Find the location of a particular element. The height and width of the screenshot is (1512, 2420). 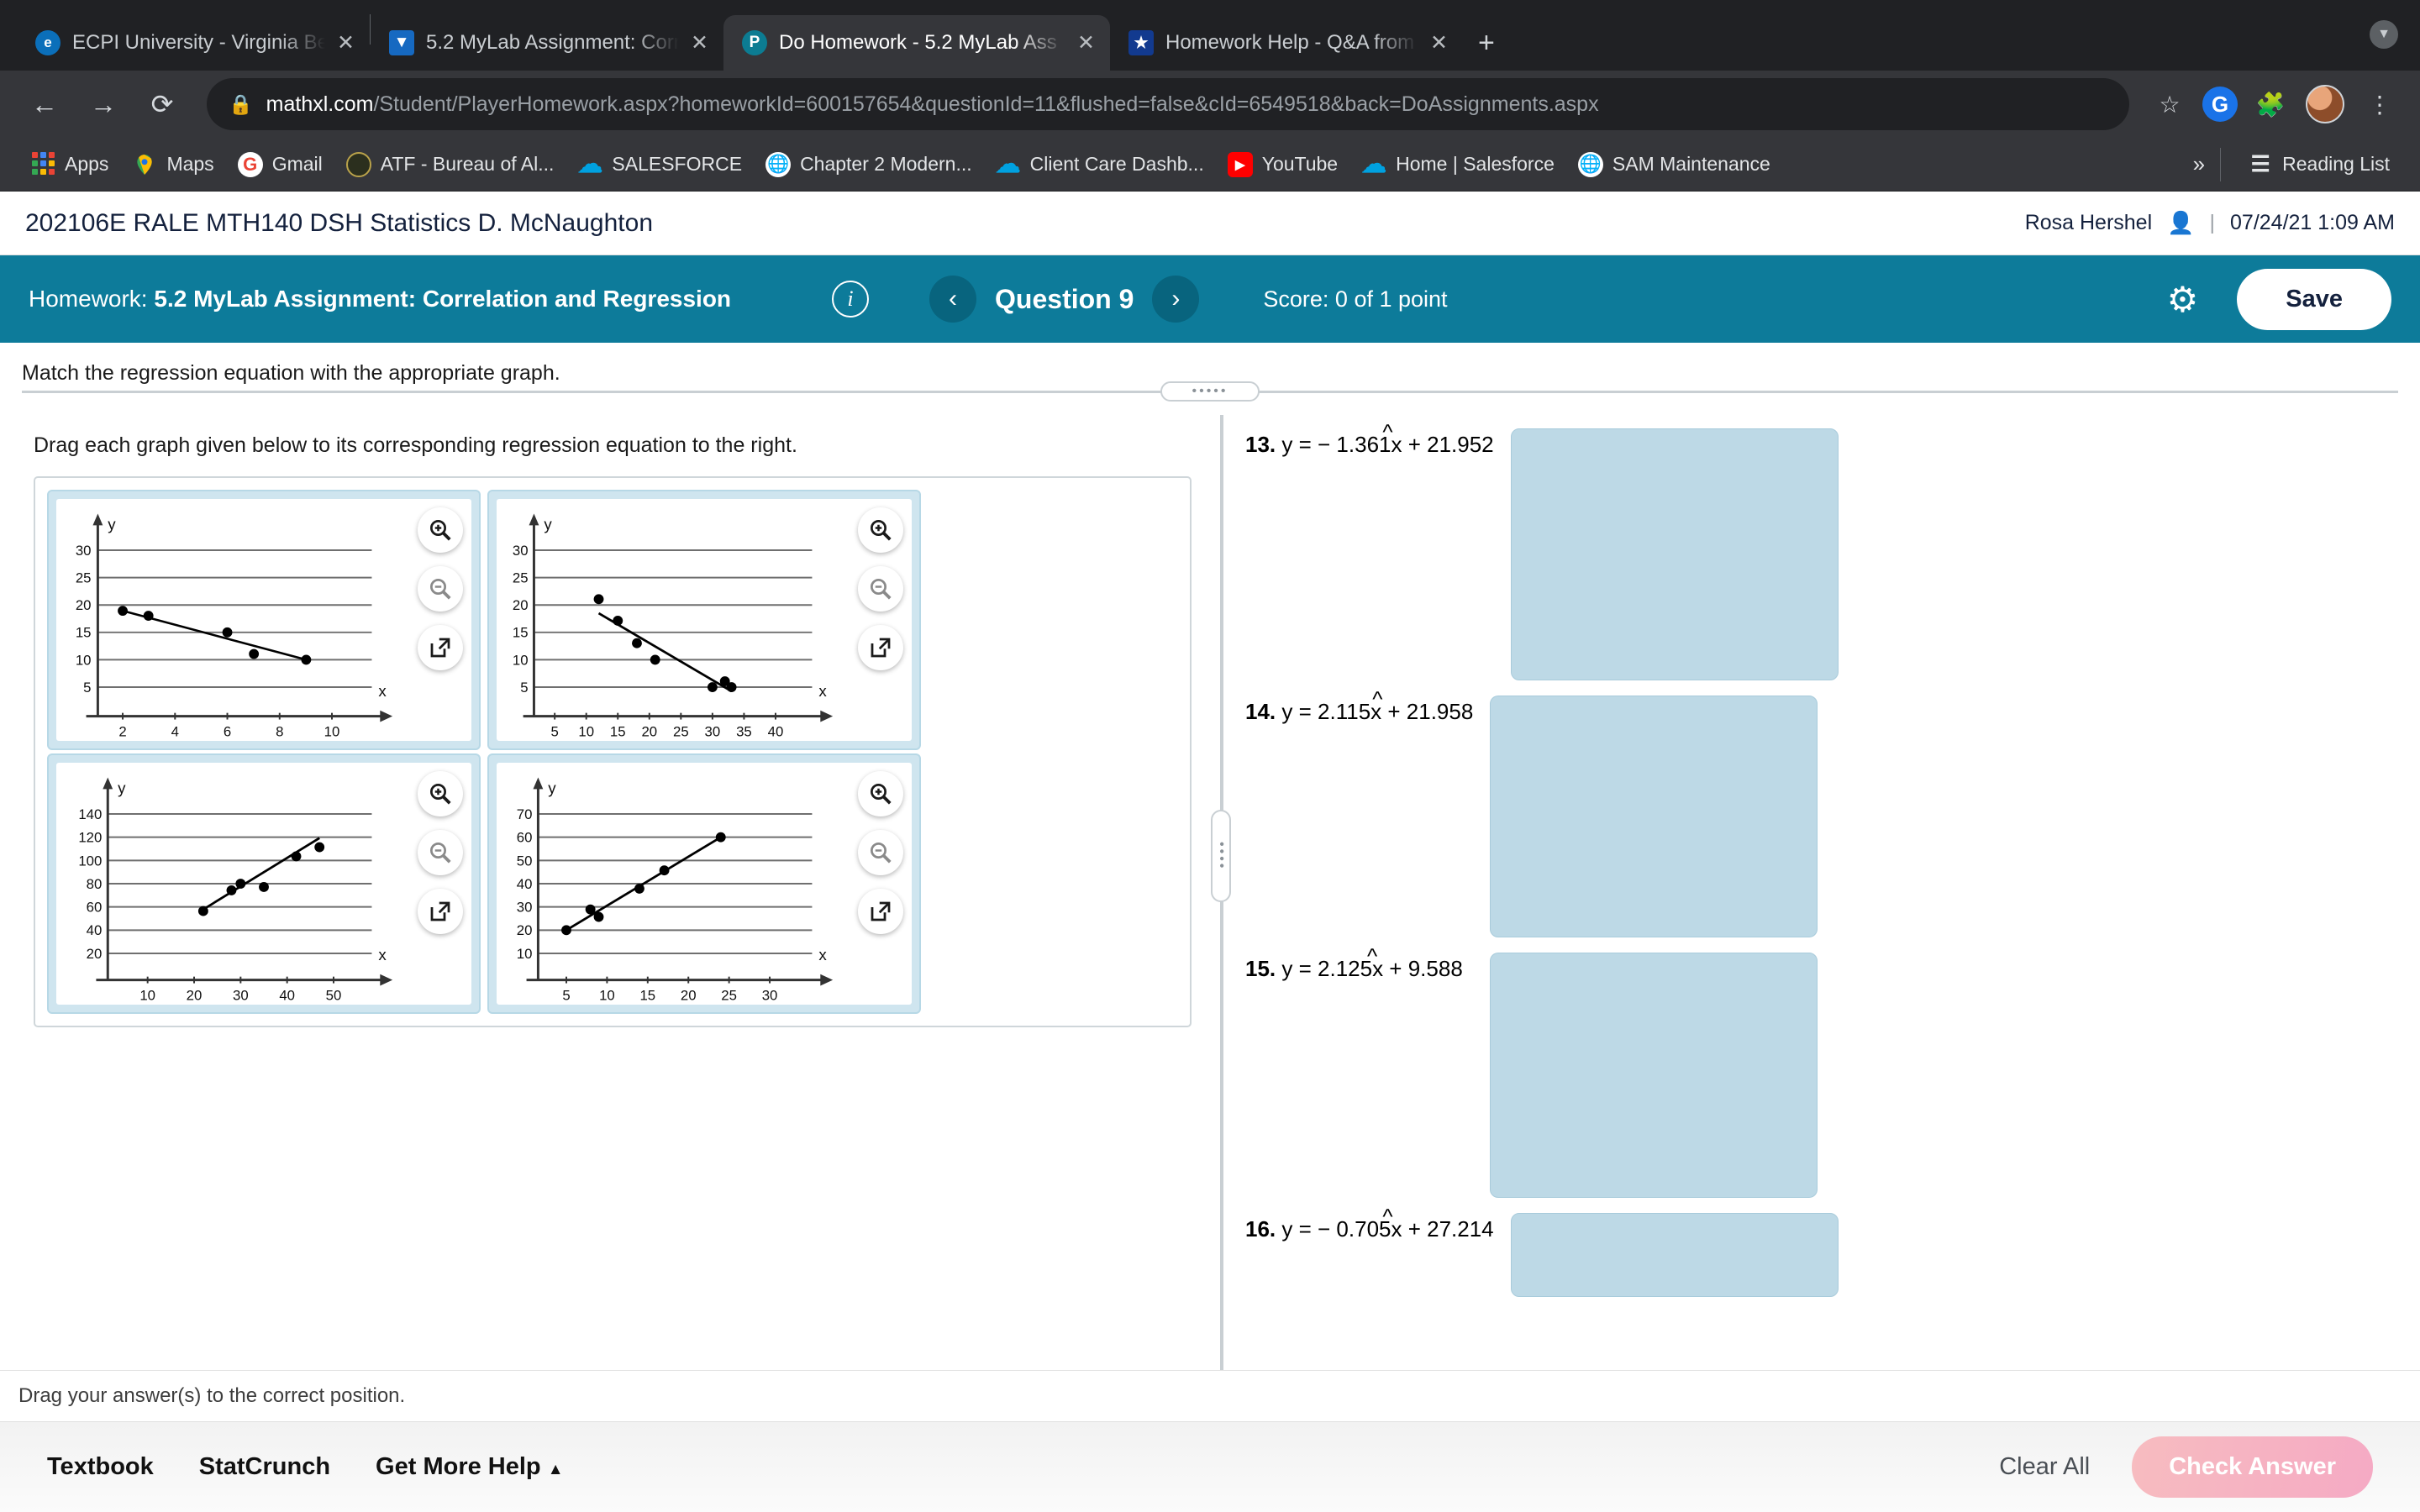

graph-1: 30 25 20 15 10 5 246 8 10 y x is located at coordinates (263, 620).